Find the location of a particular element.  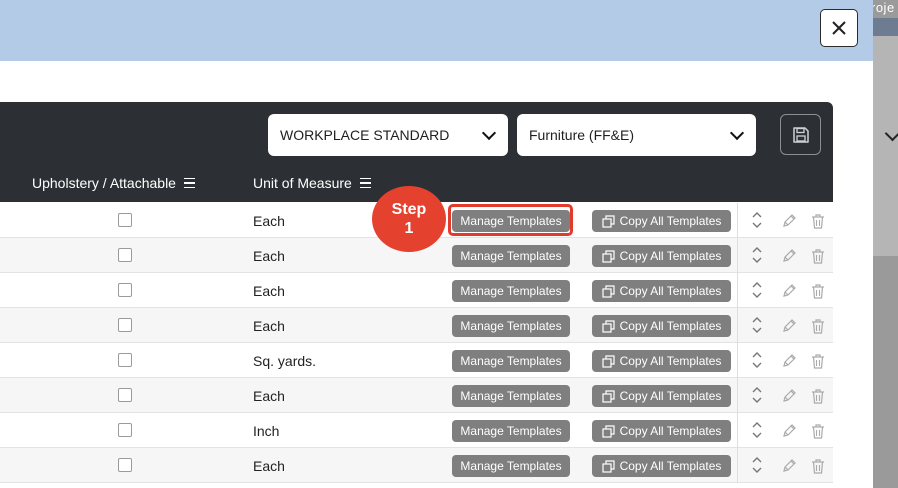

unit-of-measure-cell: Inch is located at coordinates (266, 431).